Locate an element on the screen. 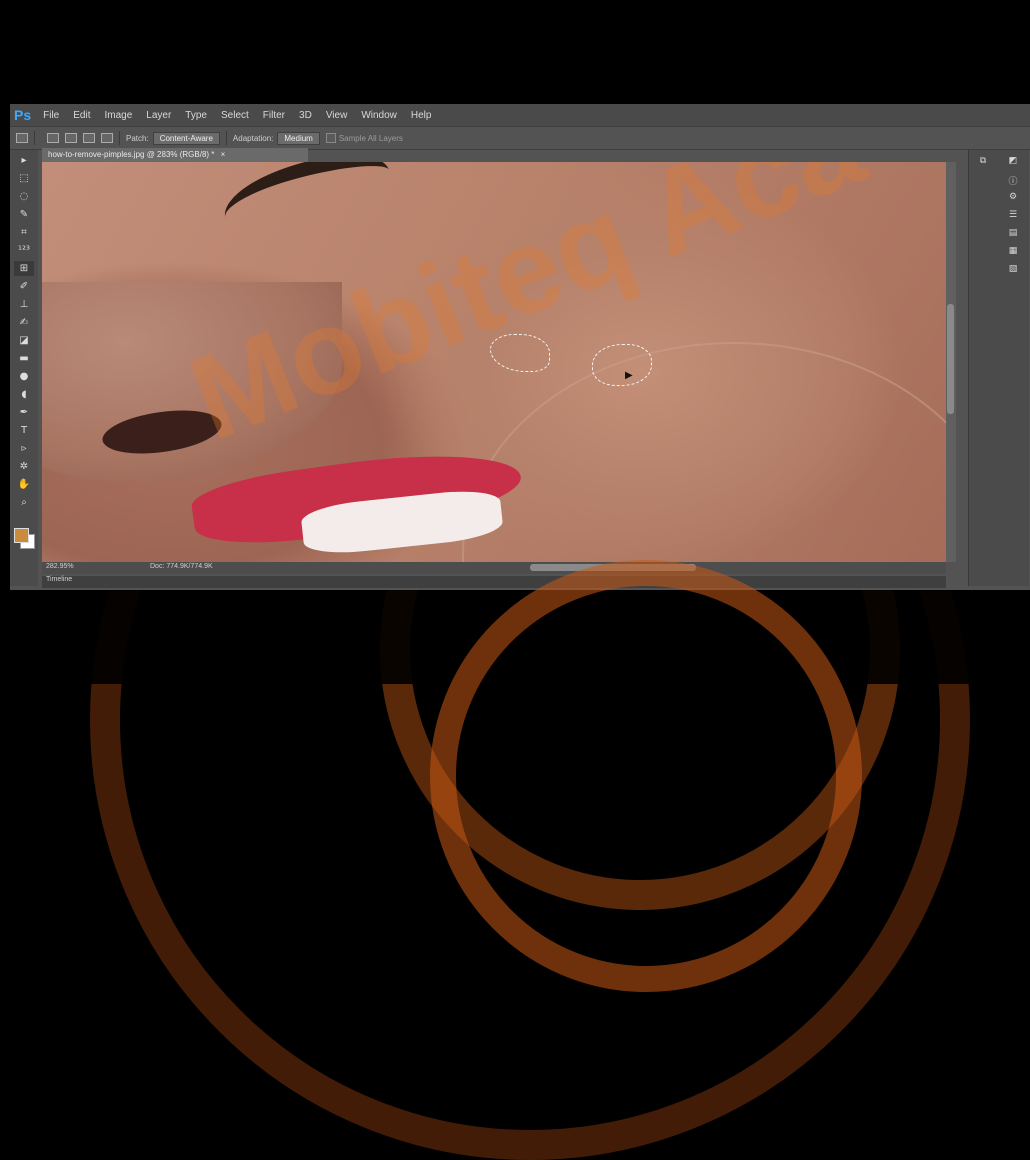 The image size is (1030, 1160). blur-tool-icon: ● is located at coordinates (24, 376).